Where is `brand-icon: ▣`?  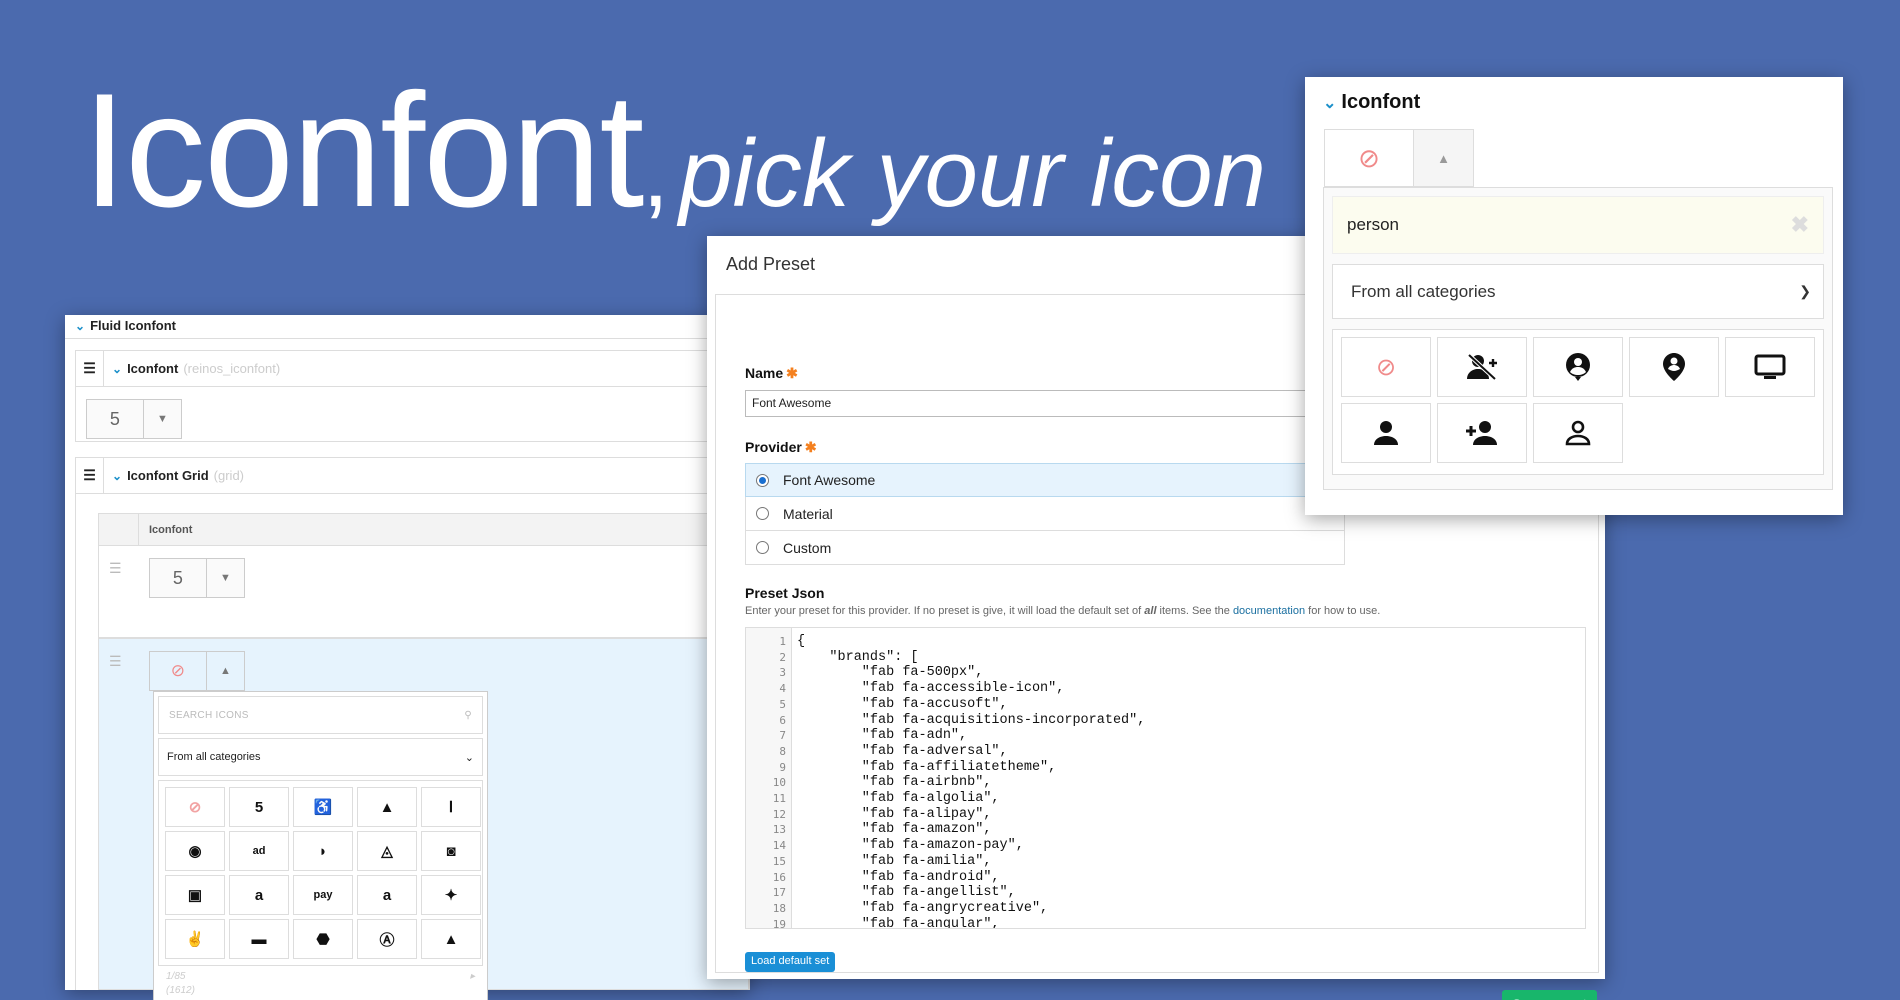
brand-icon: ▣ is located at coordinates (195, 895).